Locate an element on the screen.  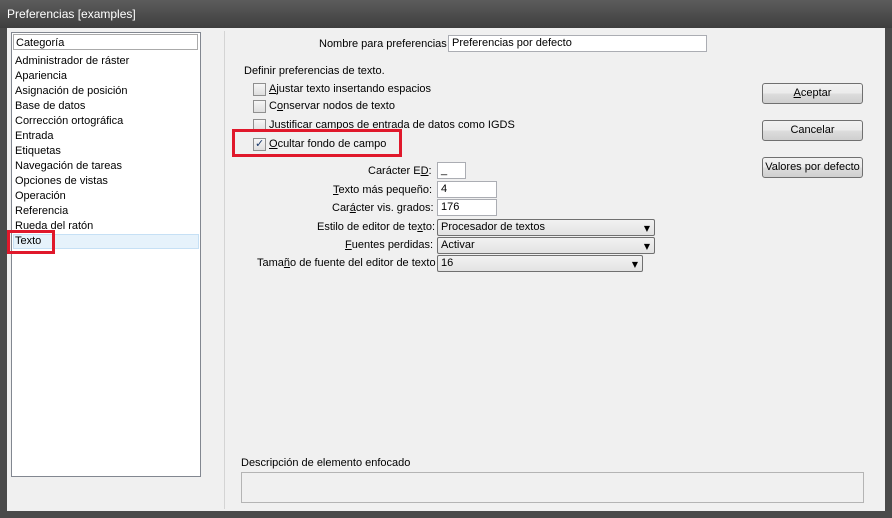
window-title: Preferencias [examples] is located at coordinates (71, 14).